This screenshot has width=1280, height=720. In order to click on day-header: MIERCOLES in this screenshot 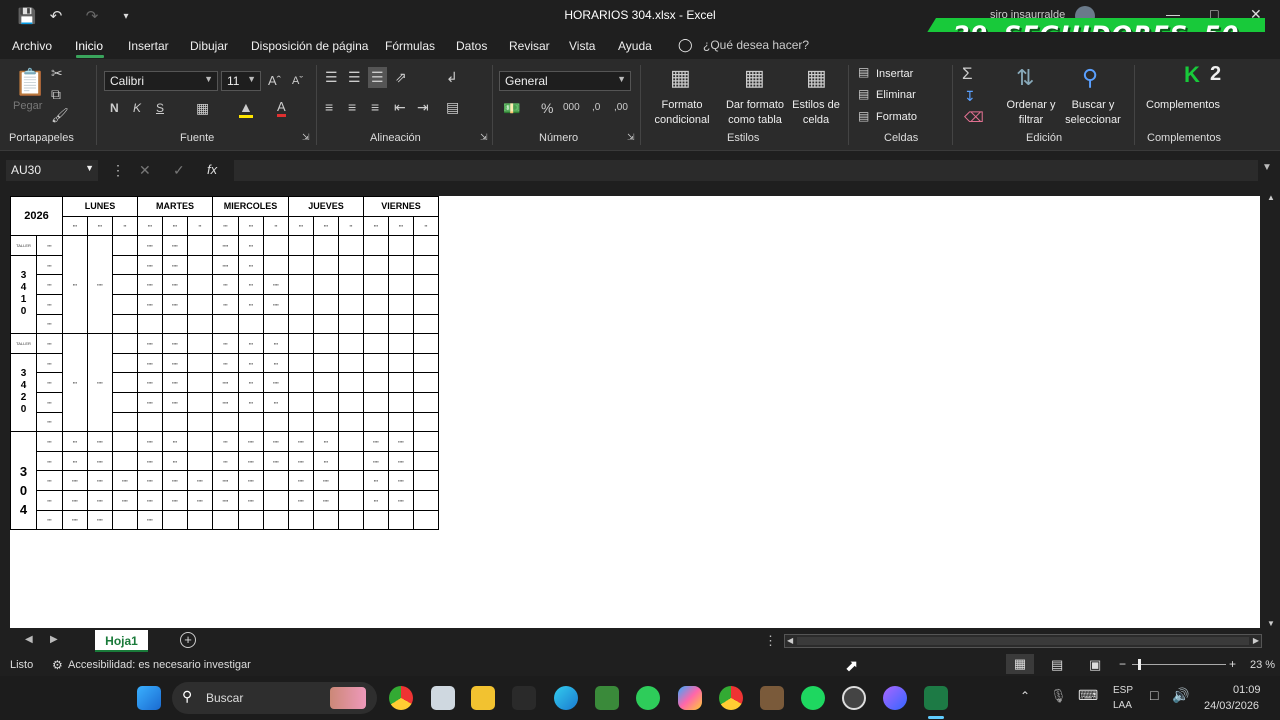, I will do `click(250, 206)`.